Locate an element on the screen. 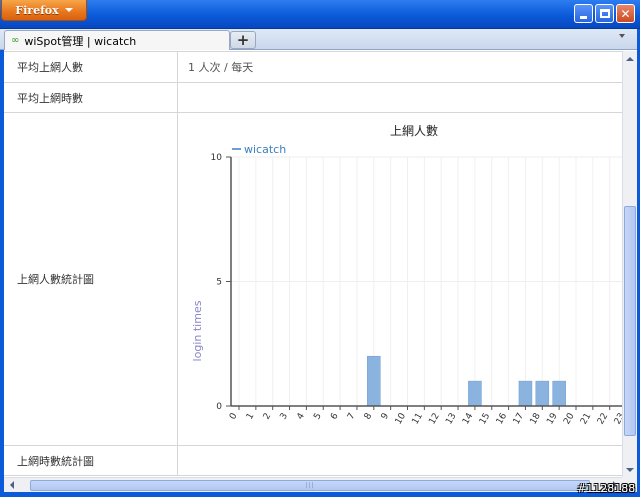  tab-title: wiSpot管理 | wicatch is located at coordinates (80, 41).